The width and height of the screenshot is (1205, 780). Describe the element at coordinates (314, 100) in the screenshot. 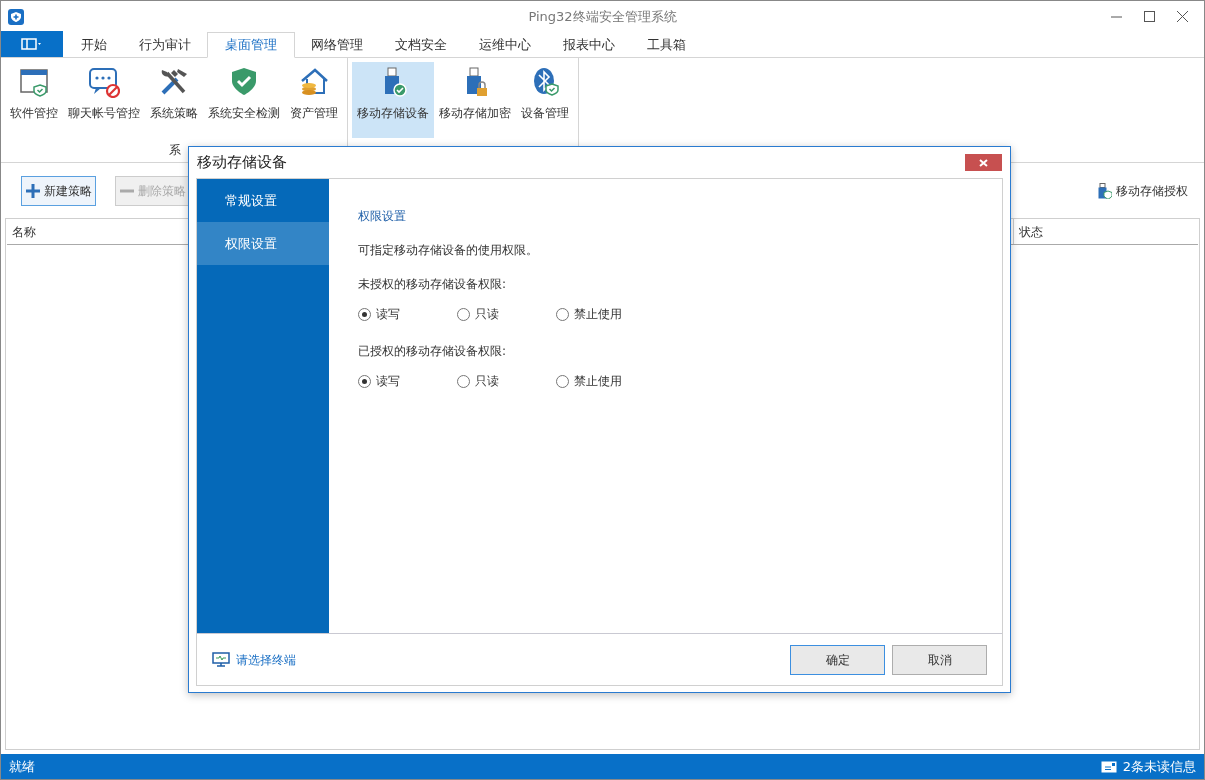

I see `ribbon-button: 资产管理` at that location.